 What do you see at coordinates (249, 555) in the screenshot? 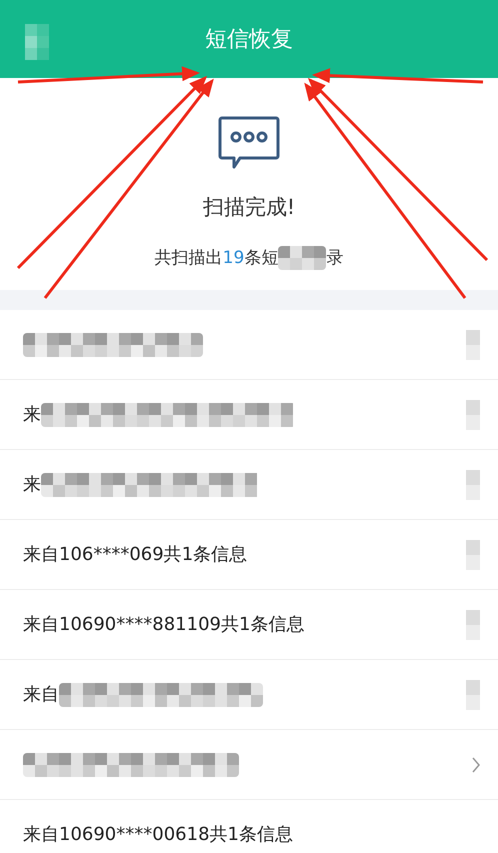
I see `message-row: 来自106****069共1条信息` at bounding box center [249, 555].